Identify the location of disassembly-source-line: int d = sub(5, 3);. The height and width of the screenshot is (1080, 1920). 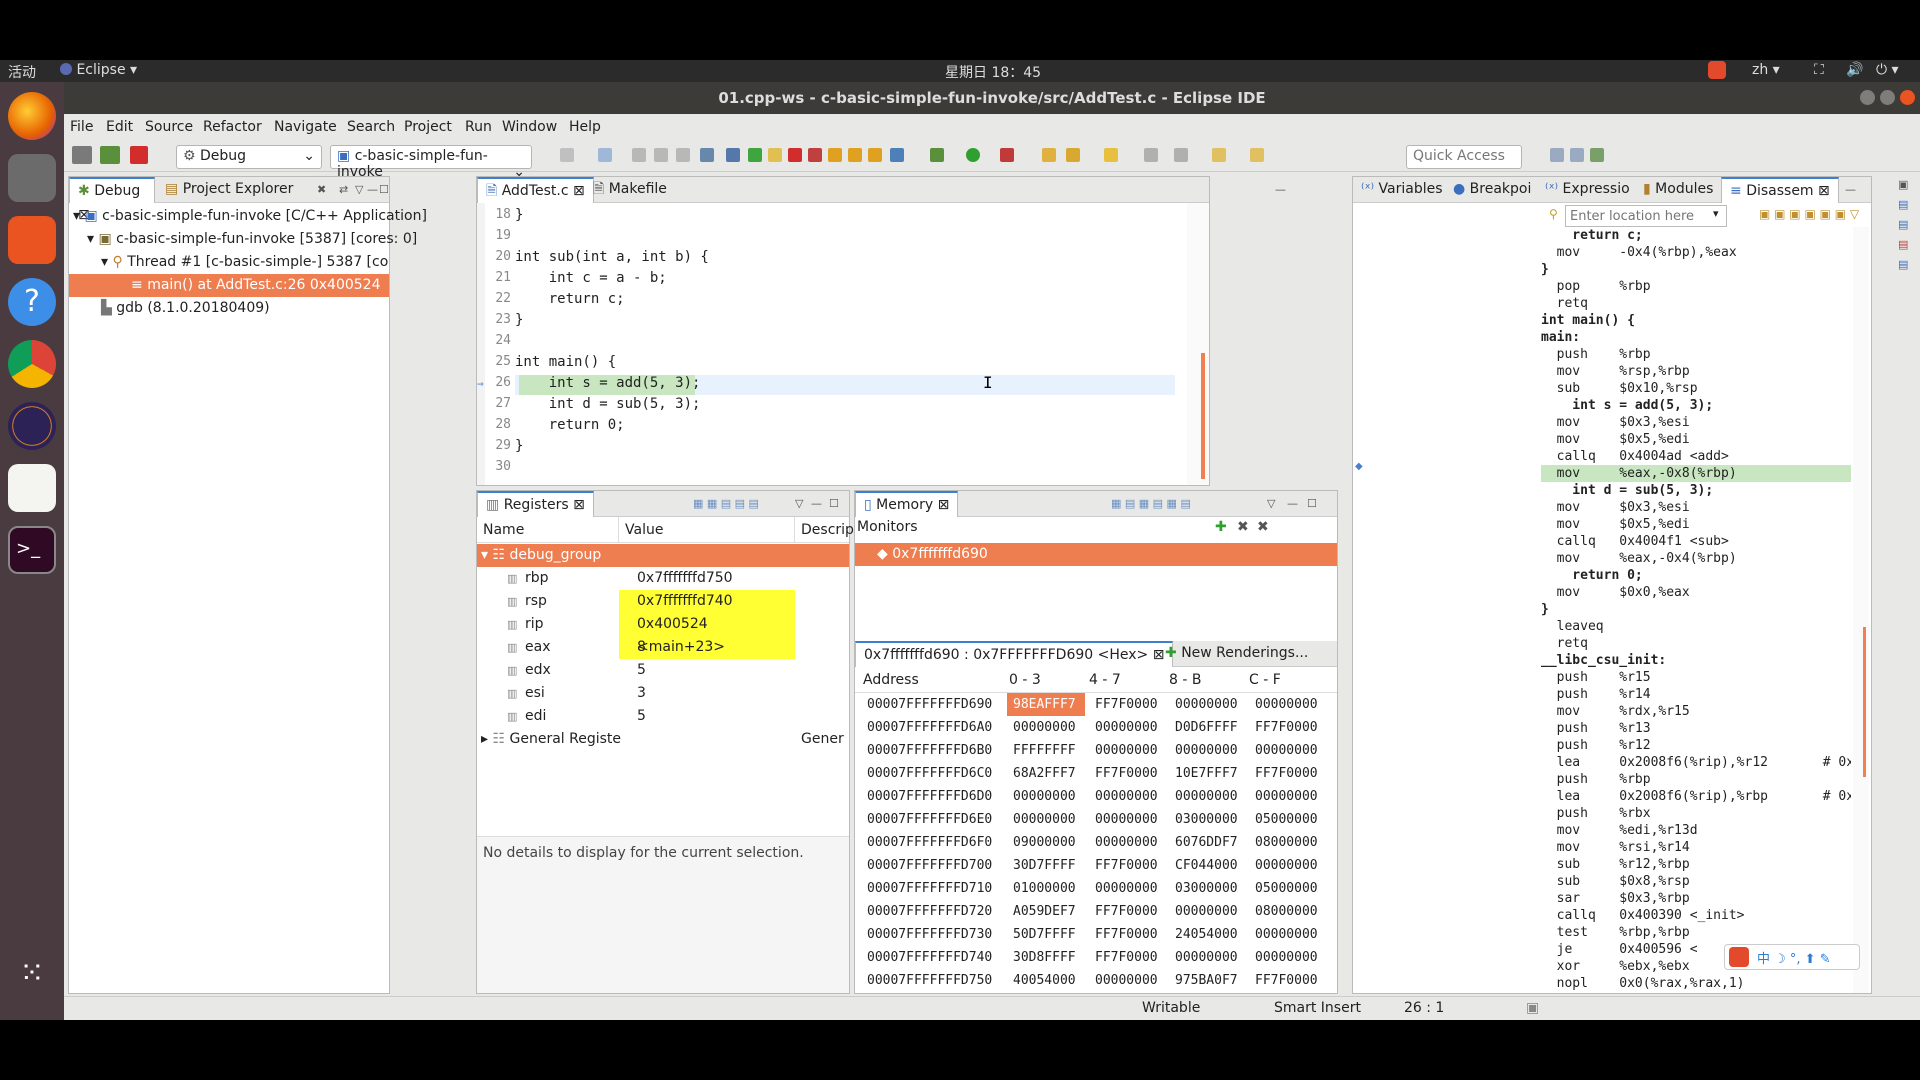
(1696, 490).